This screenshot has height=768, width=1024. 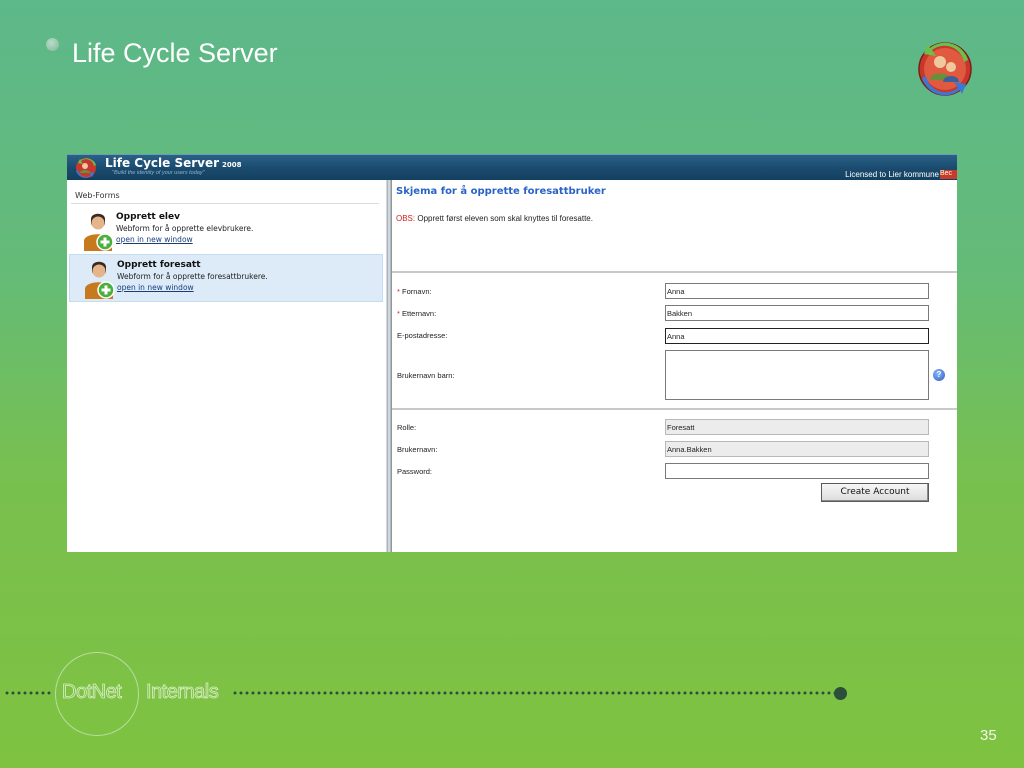 I want to click on form-title: Skjema for å opprette foresattbruker, so click(x=501, y=191).